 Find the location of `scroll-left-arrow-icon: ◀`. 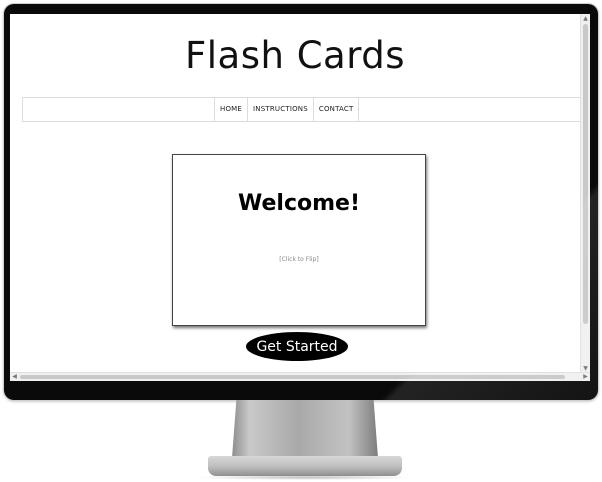

scroll-left-arrow-icon: ◀ is located at coordinates (14, 377).